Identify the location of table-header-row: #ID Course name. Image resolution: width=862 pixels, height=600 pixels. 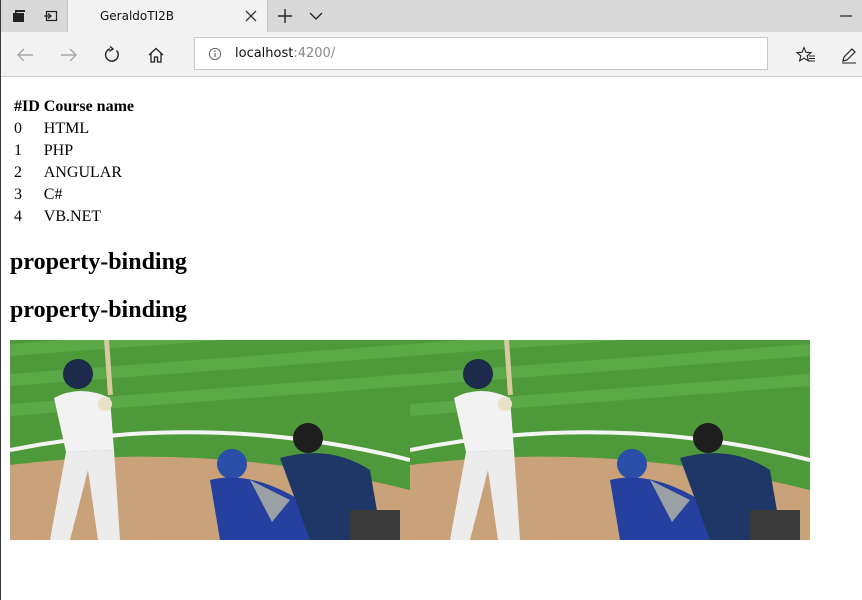
(74, 107).